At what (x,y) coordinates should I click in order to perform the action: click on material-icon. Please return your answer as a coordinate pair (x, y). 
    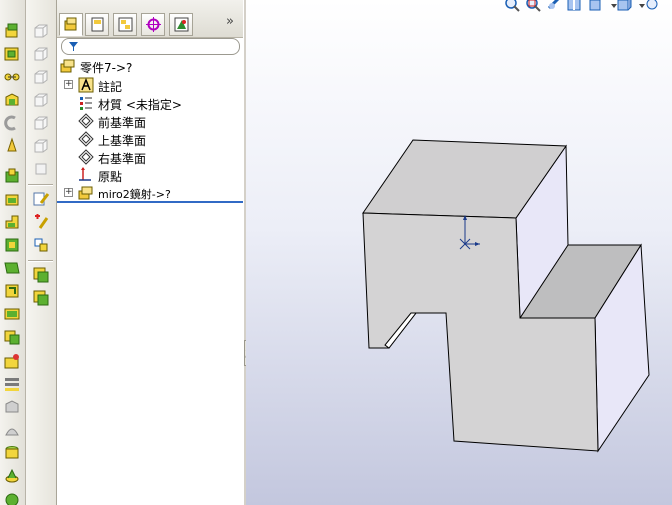
    Looking at the image, I should click on (86, 103).